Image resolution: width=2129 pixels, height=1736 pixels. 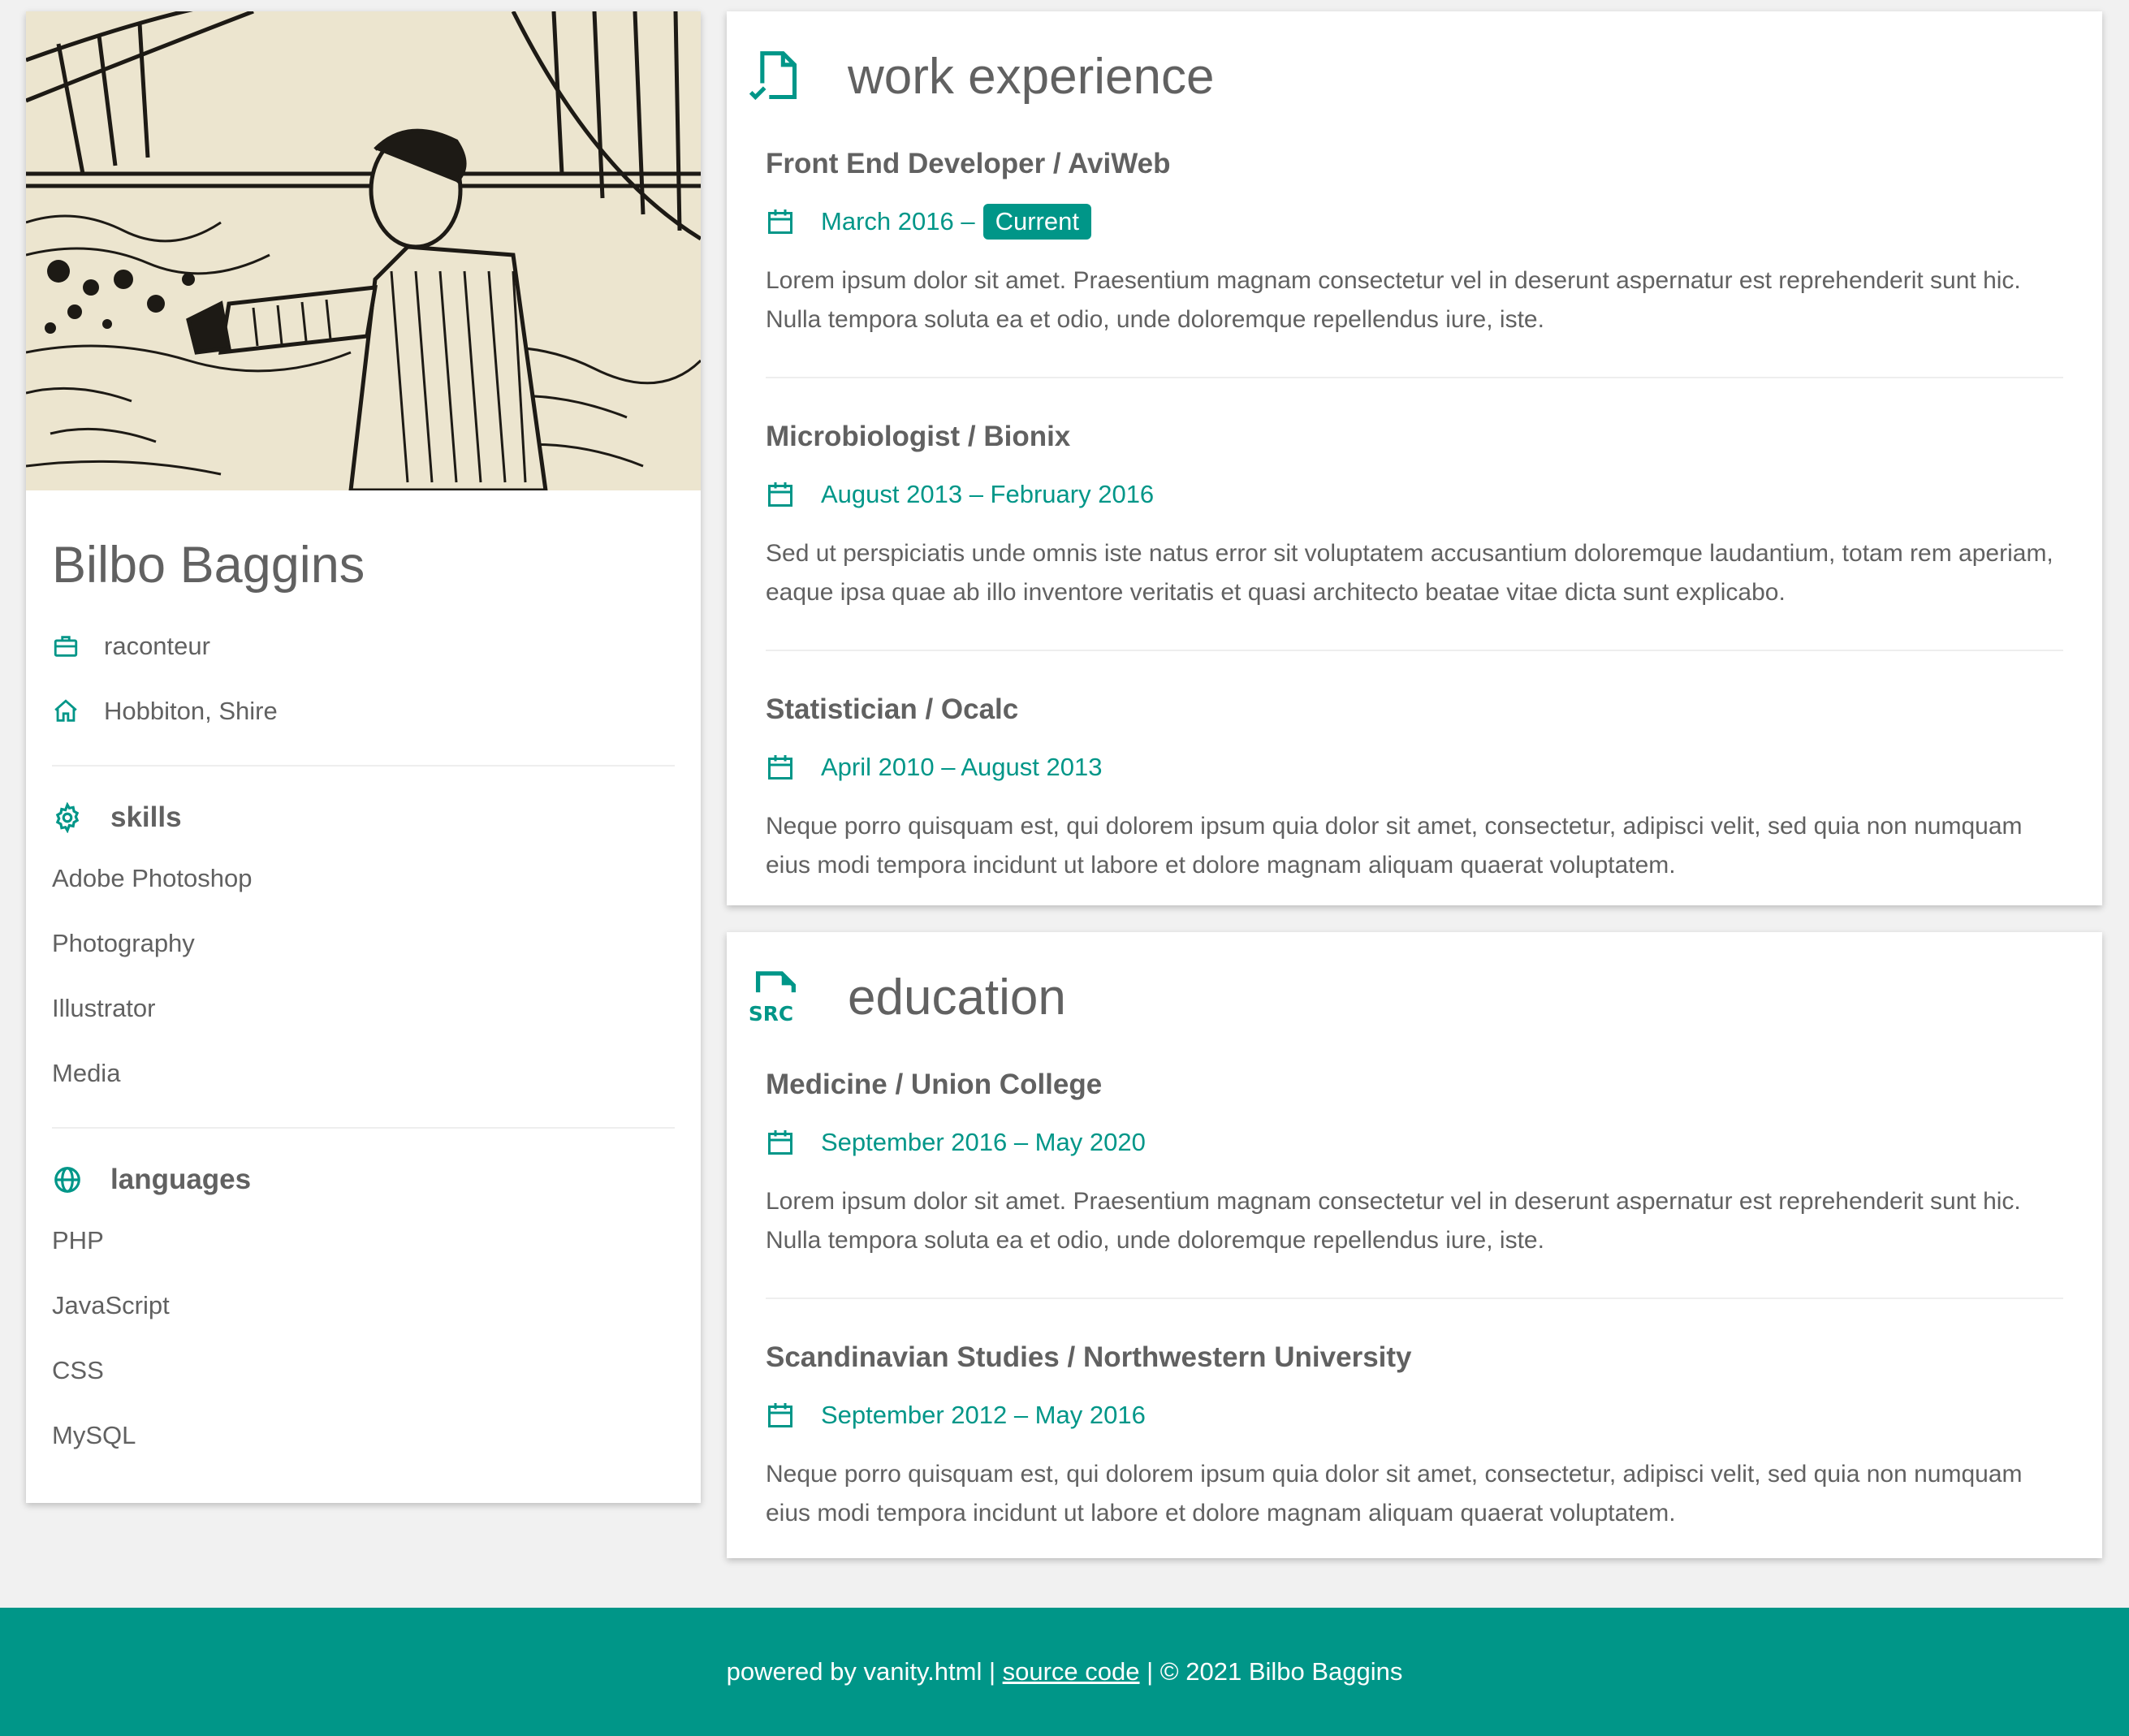 What do you see at coordinates (181, 1179) in the screenshot?
I see `languages-title: languages` at bounding box center [181, 1179].